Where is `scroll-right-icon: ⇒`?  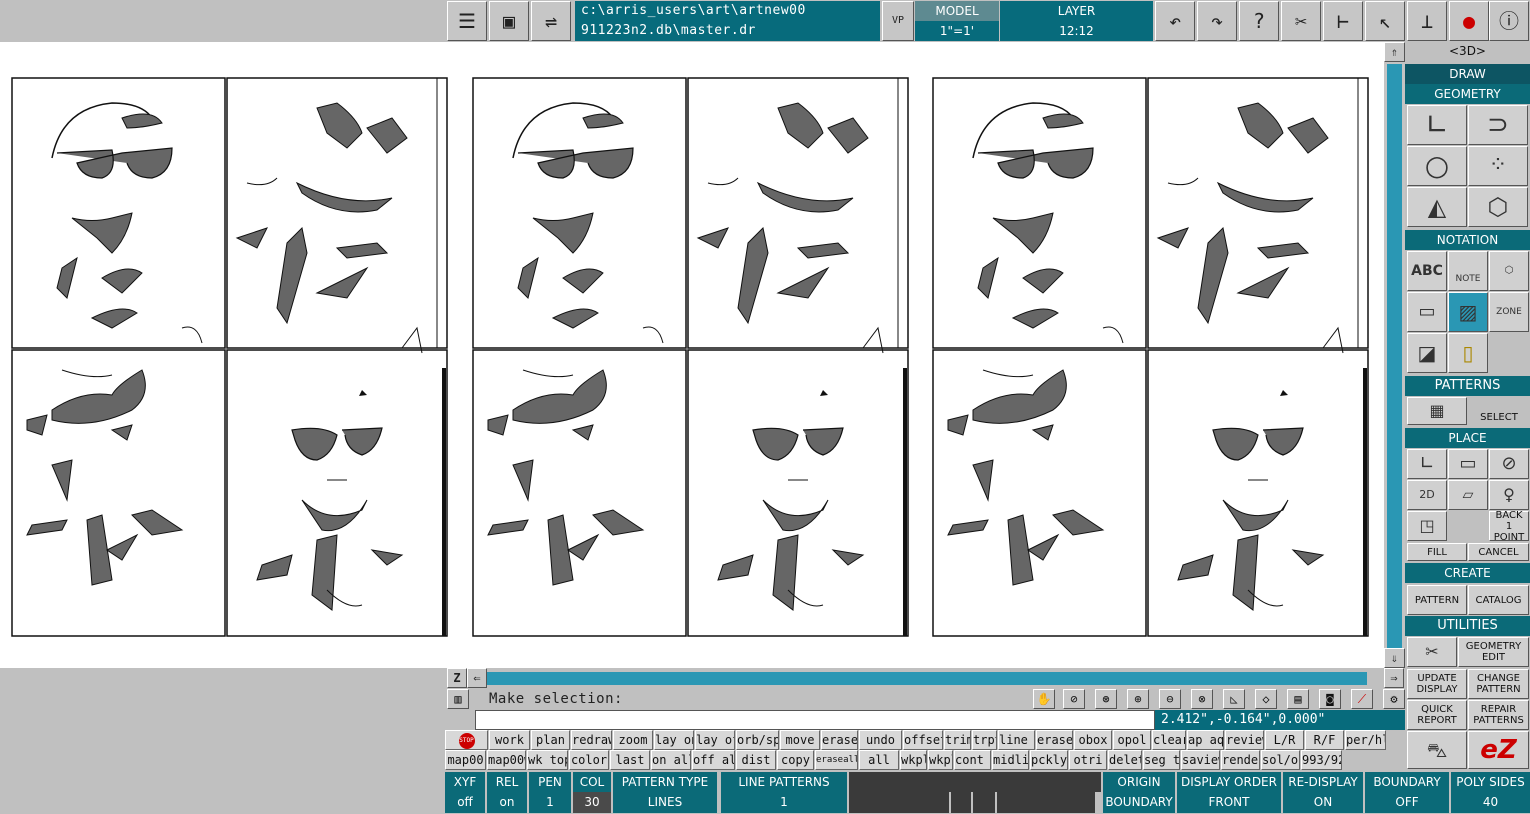 scroll-right-icon: ⇒ is located at coordinates (1394, 678).